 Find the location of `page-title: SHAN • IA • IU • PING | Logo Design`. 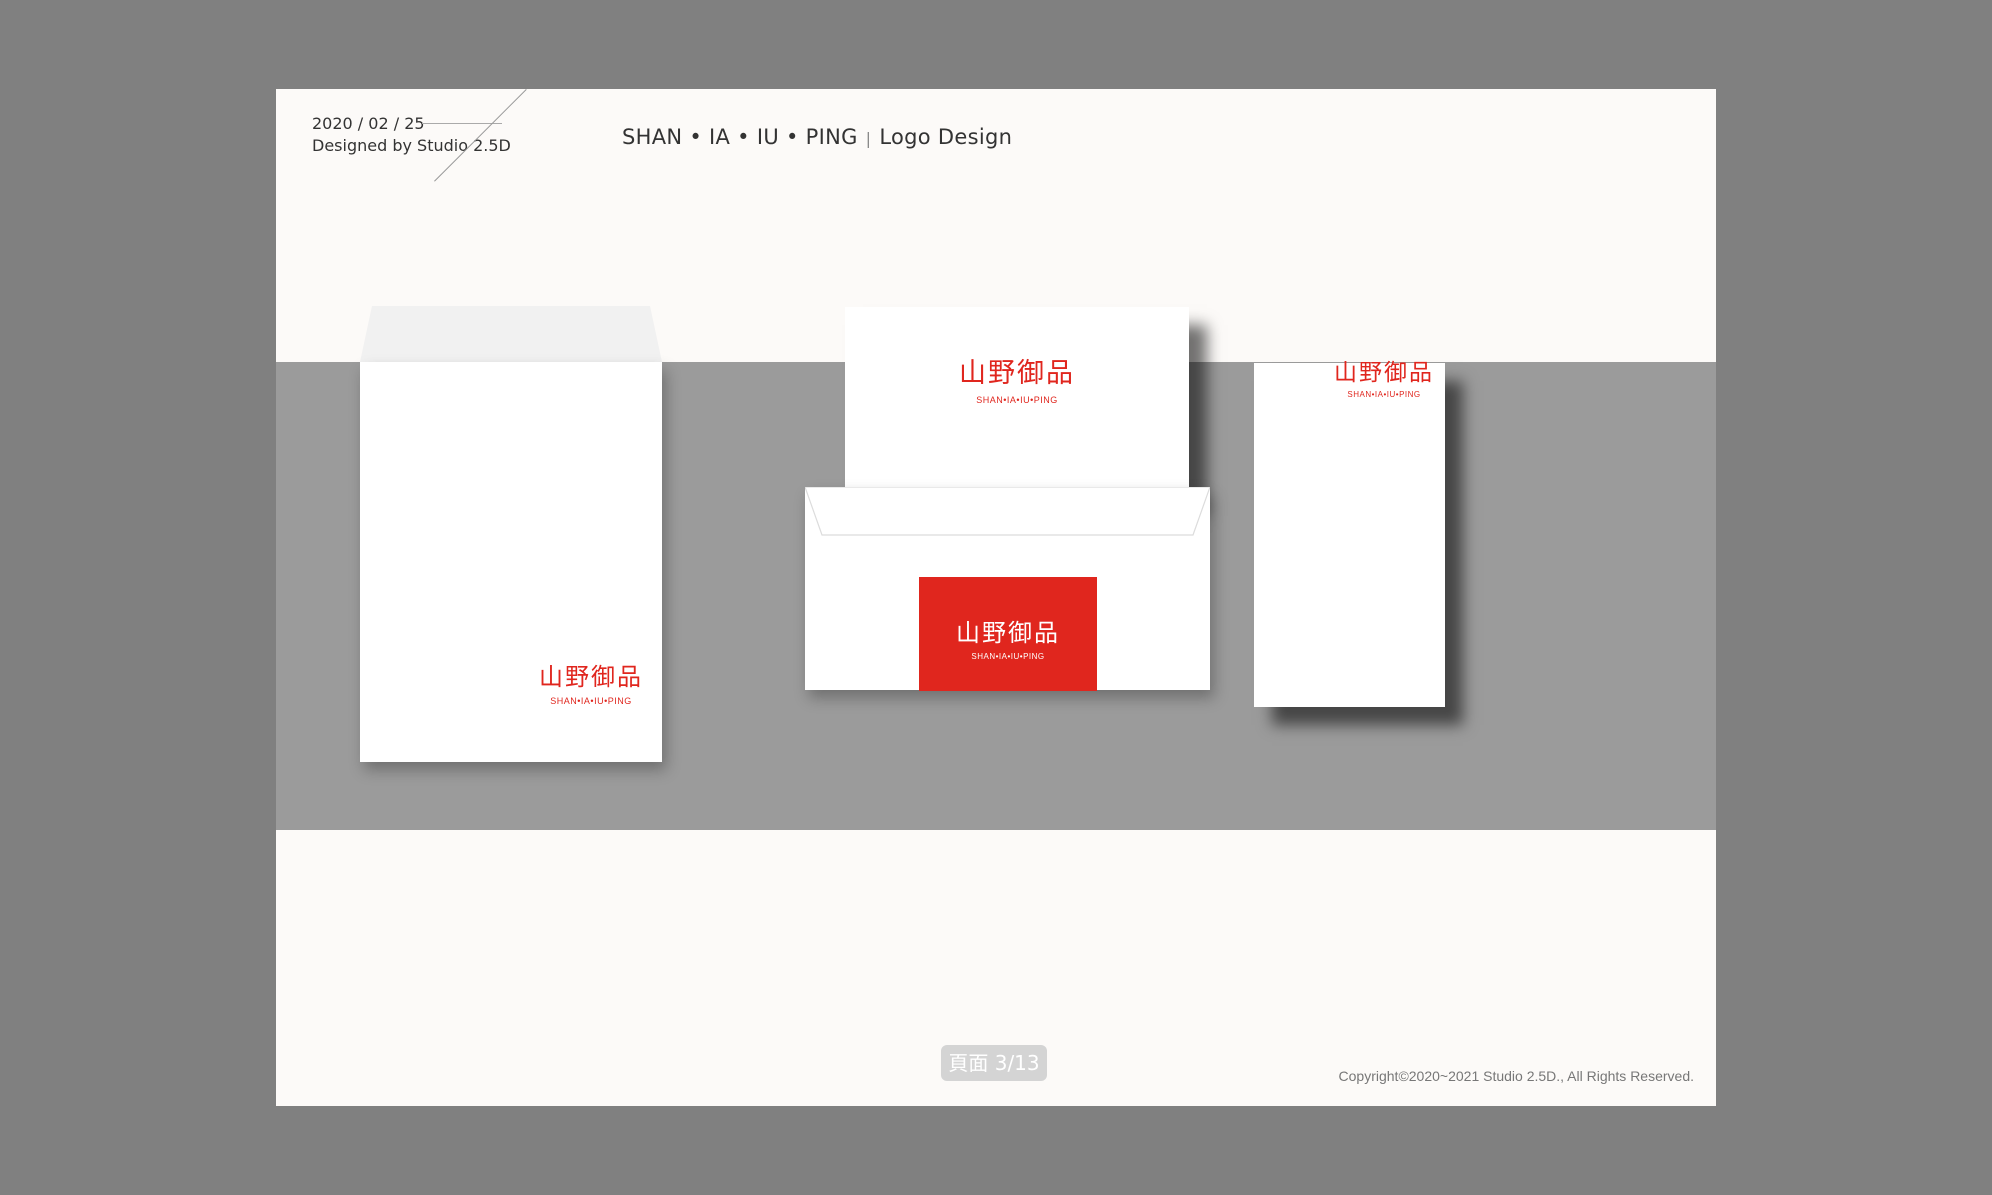

page-title: SHAN • IA • IU • PING | Logo Design is located at coordinates (817, 137).